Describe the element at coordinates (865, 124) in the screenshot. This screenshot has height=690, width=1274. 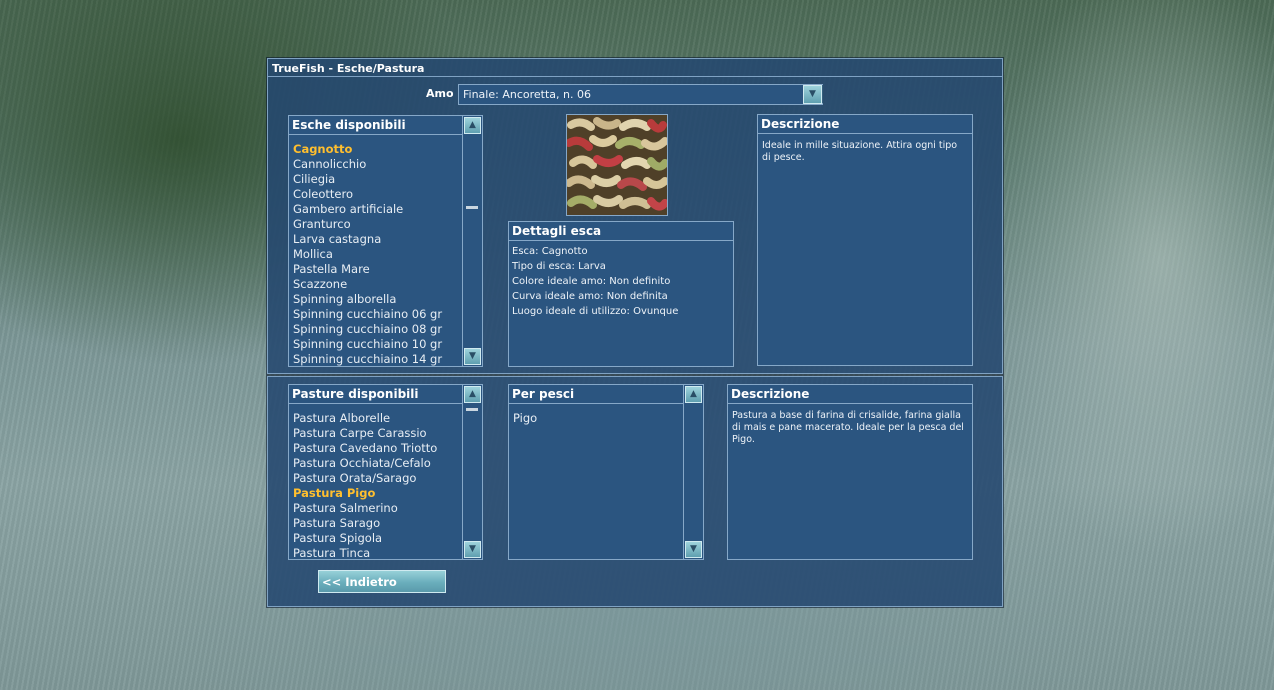
I see `bait-description-header: Descrizione` at that location.